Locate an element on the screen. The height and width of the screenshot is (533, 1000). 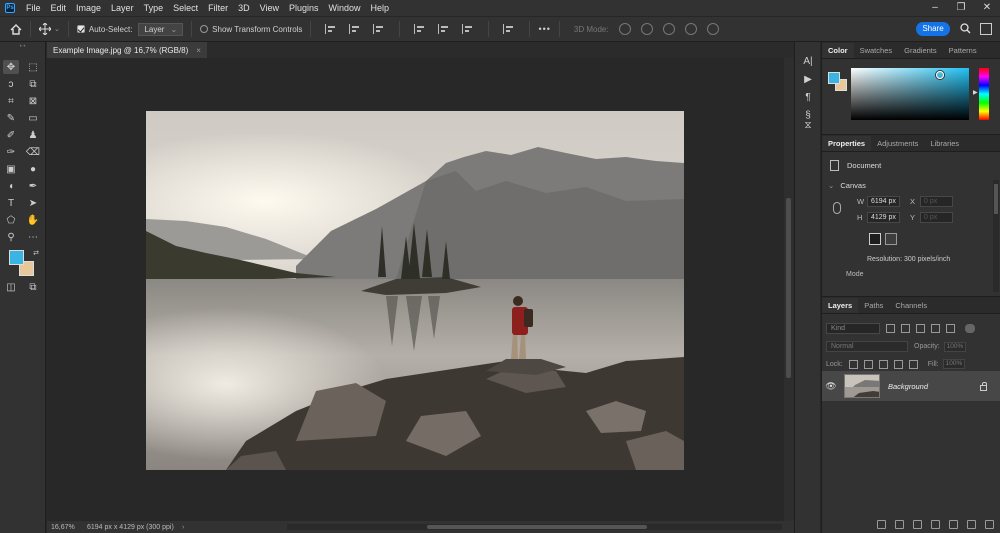
lasso-tool-icon: ↄ is located at coordinates (11, 84).